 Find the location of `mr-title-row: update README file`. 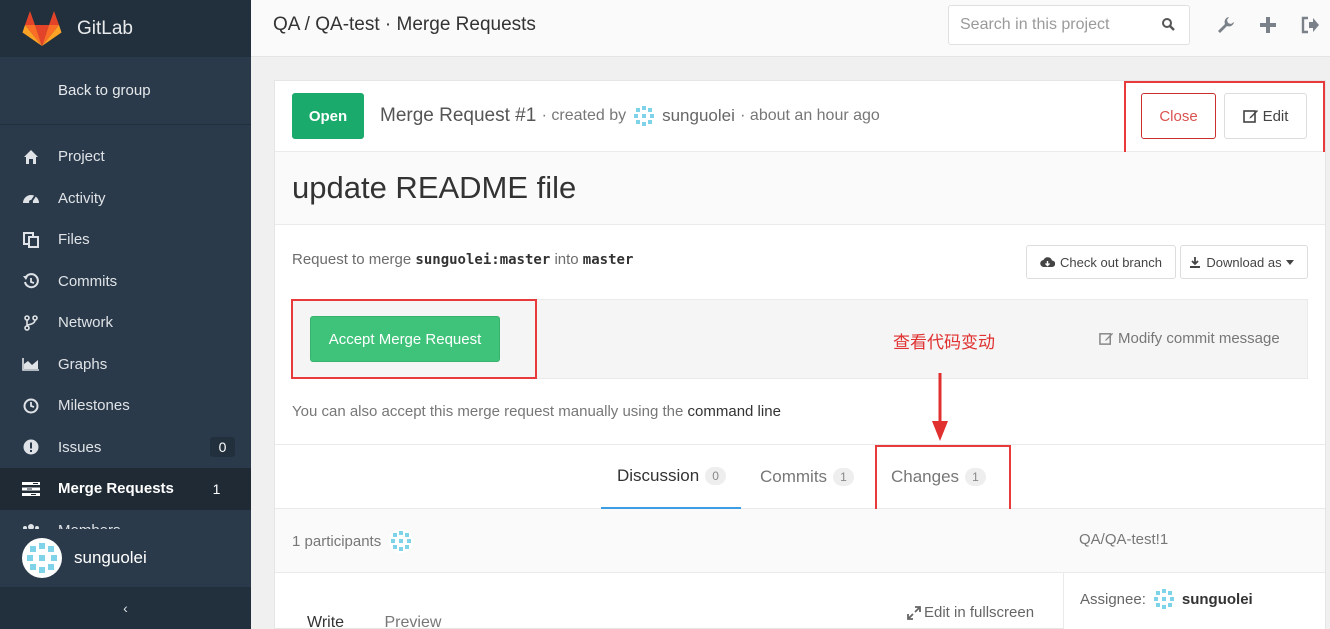

mr-title-row: update README file is located at coordinates (800, 188).